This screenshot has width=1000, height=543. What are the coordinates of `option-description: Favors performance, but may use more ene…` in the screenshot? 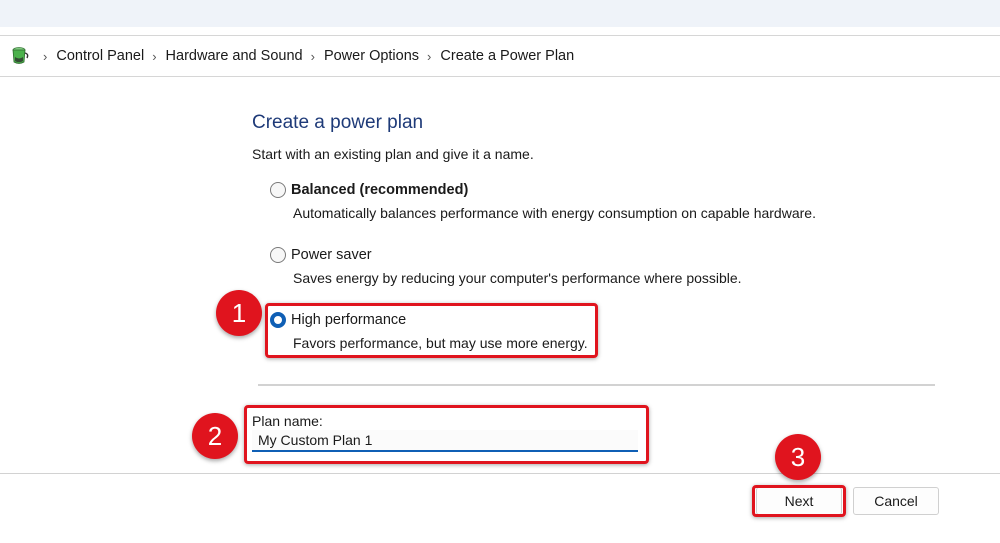 It's located at (440, 343).